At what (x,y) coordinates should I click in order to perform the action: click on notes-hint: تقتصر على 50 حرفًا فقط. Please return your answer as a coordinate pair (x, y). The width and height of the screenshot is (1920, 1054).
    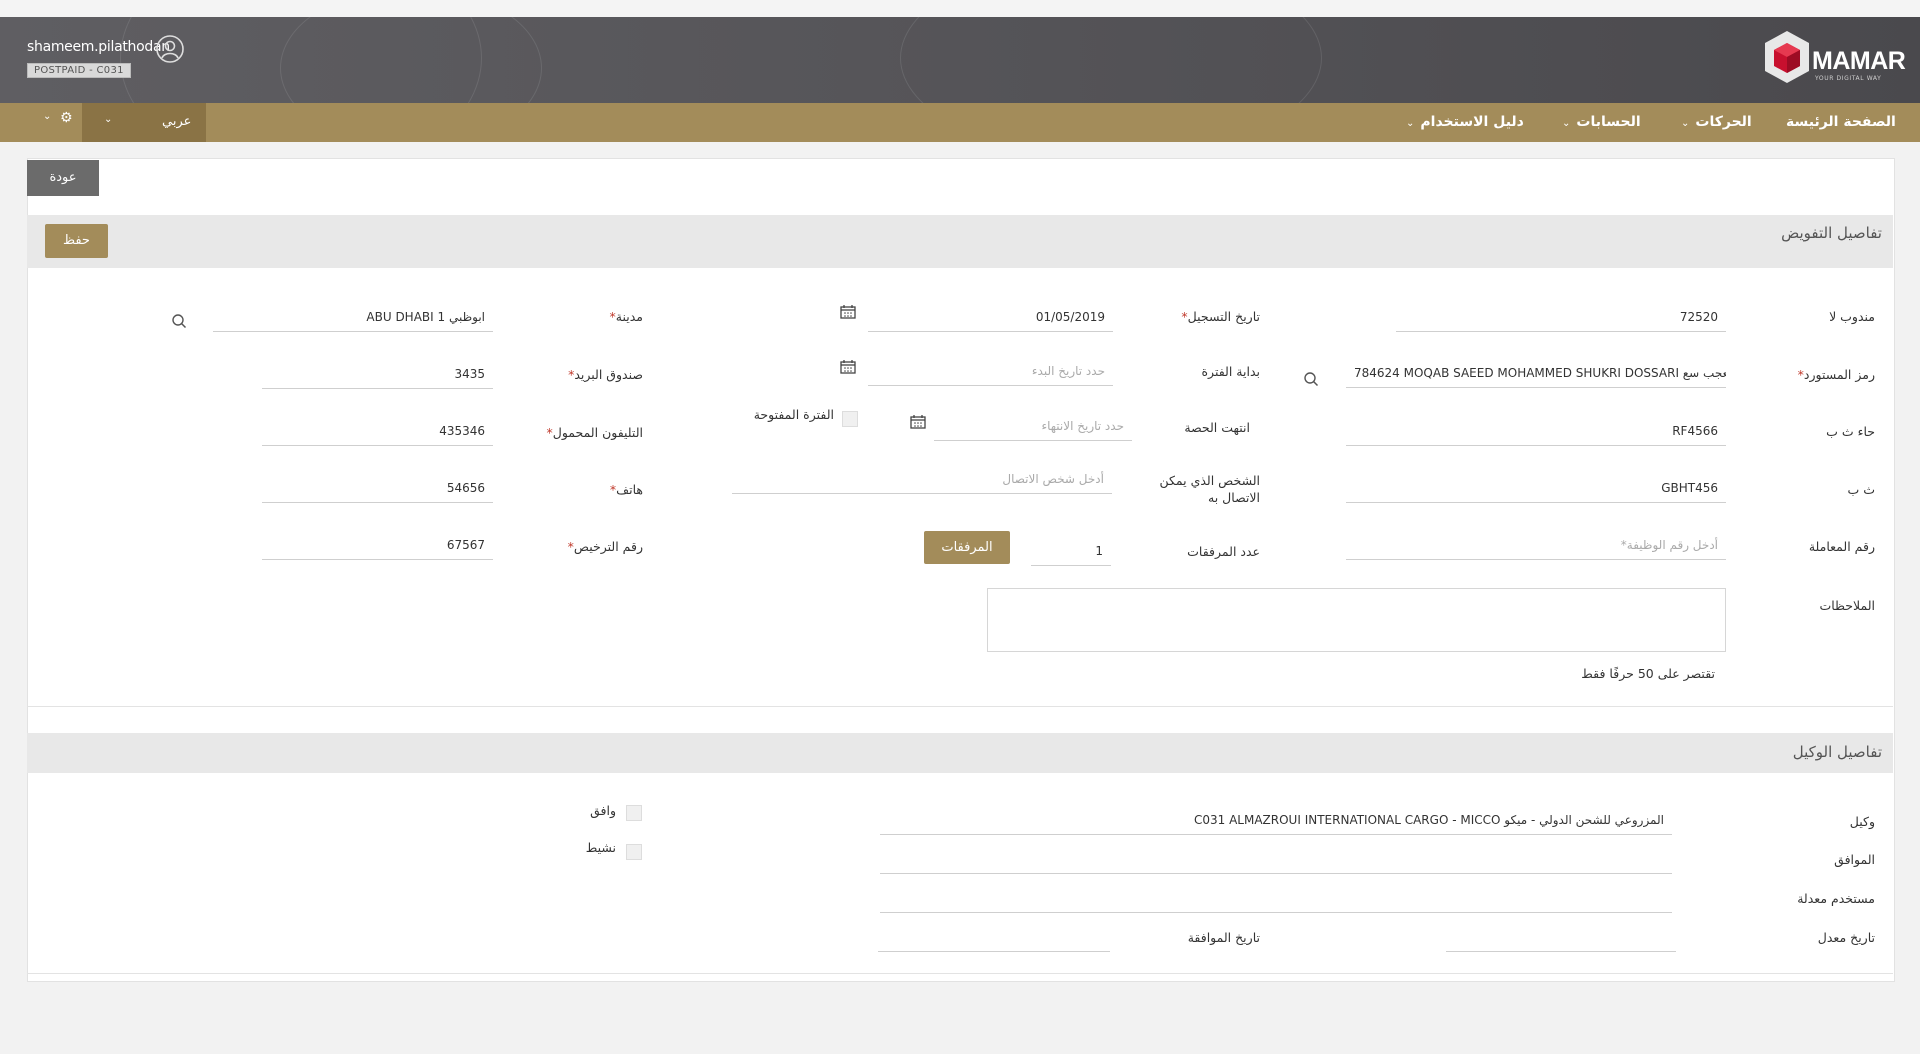
    Looking at the image, I should click on (1648, 673).